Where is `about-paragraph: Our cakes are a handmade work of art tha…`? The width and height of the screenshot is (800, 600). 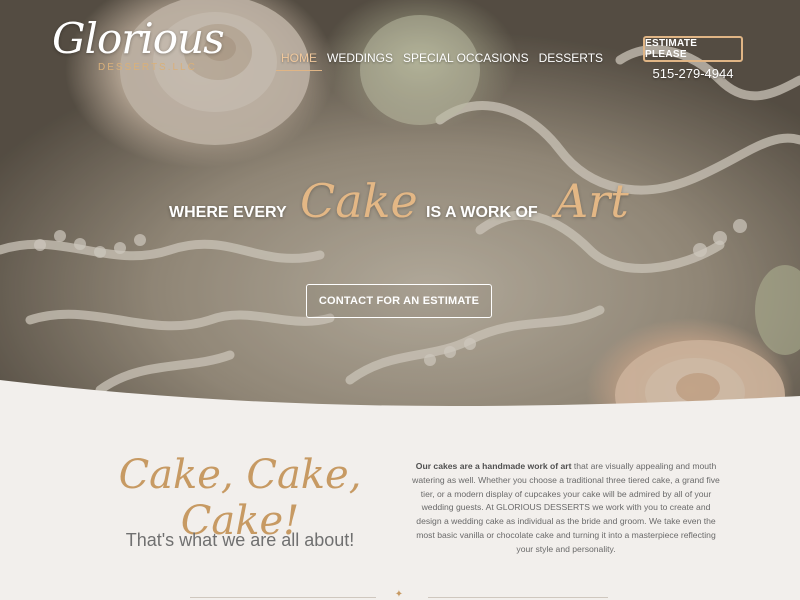 about-paragraph: Our cakes are a handmade work of art tha… is located at coordinates (566, 508).